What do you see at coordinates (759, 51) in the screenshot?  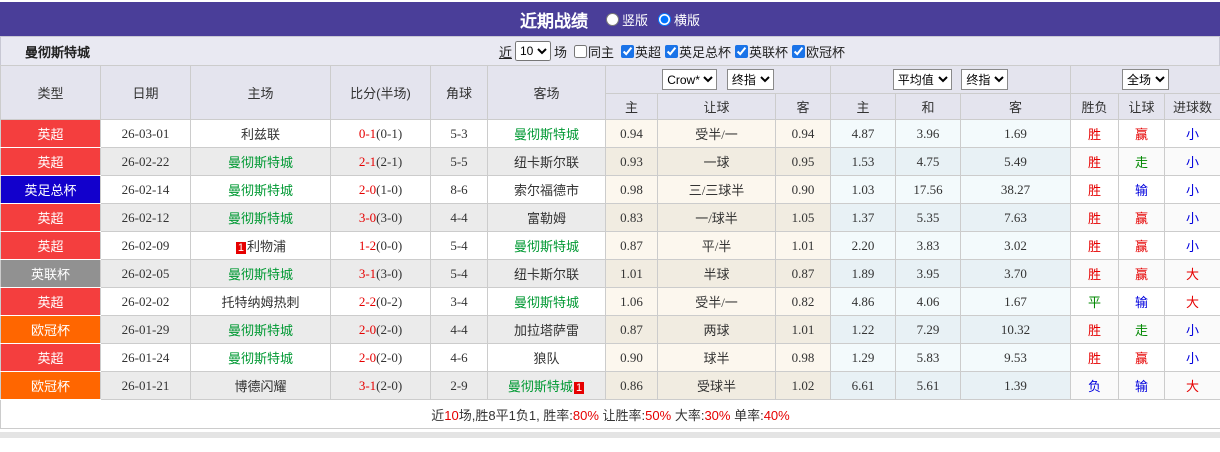 I see `league-filter-option: 英联杯` at bounding box center [759, 51].